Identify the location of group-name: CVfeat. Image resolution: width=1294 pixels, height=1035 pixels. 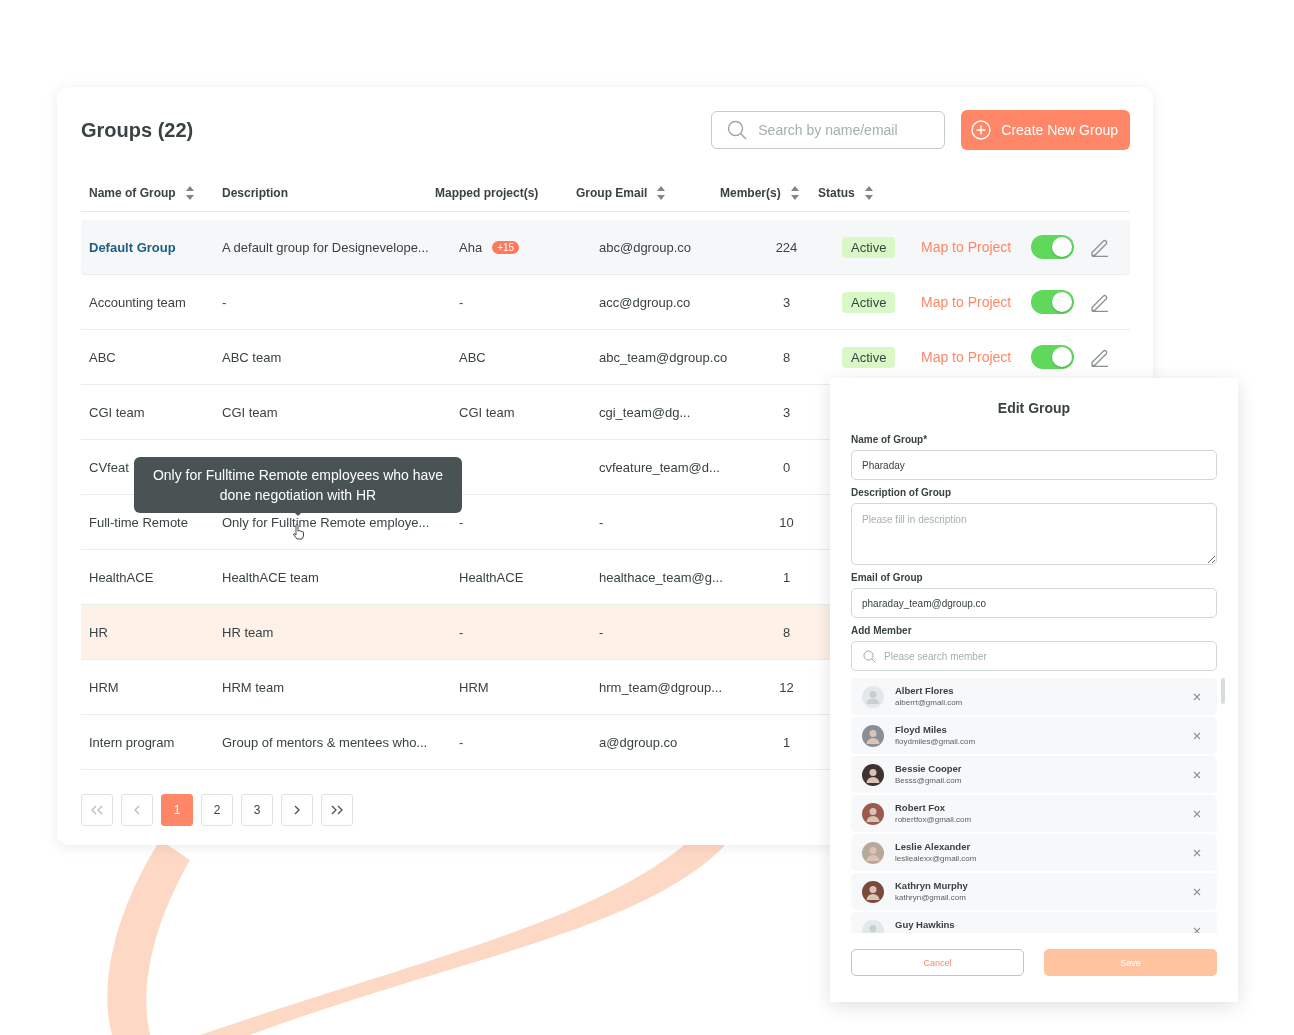
(109, 467).